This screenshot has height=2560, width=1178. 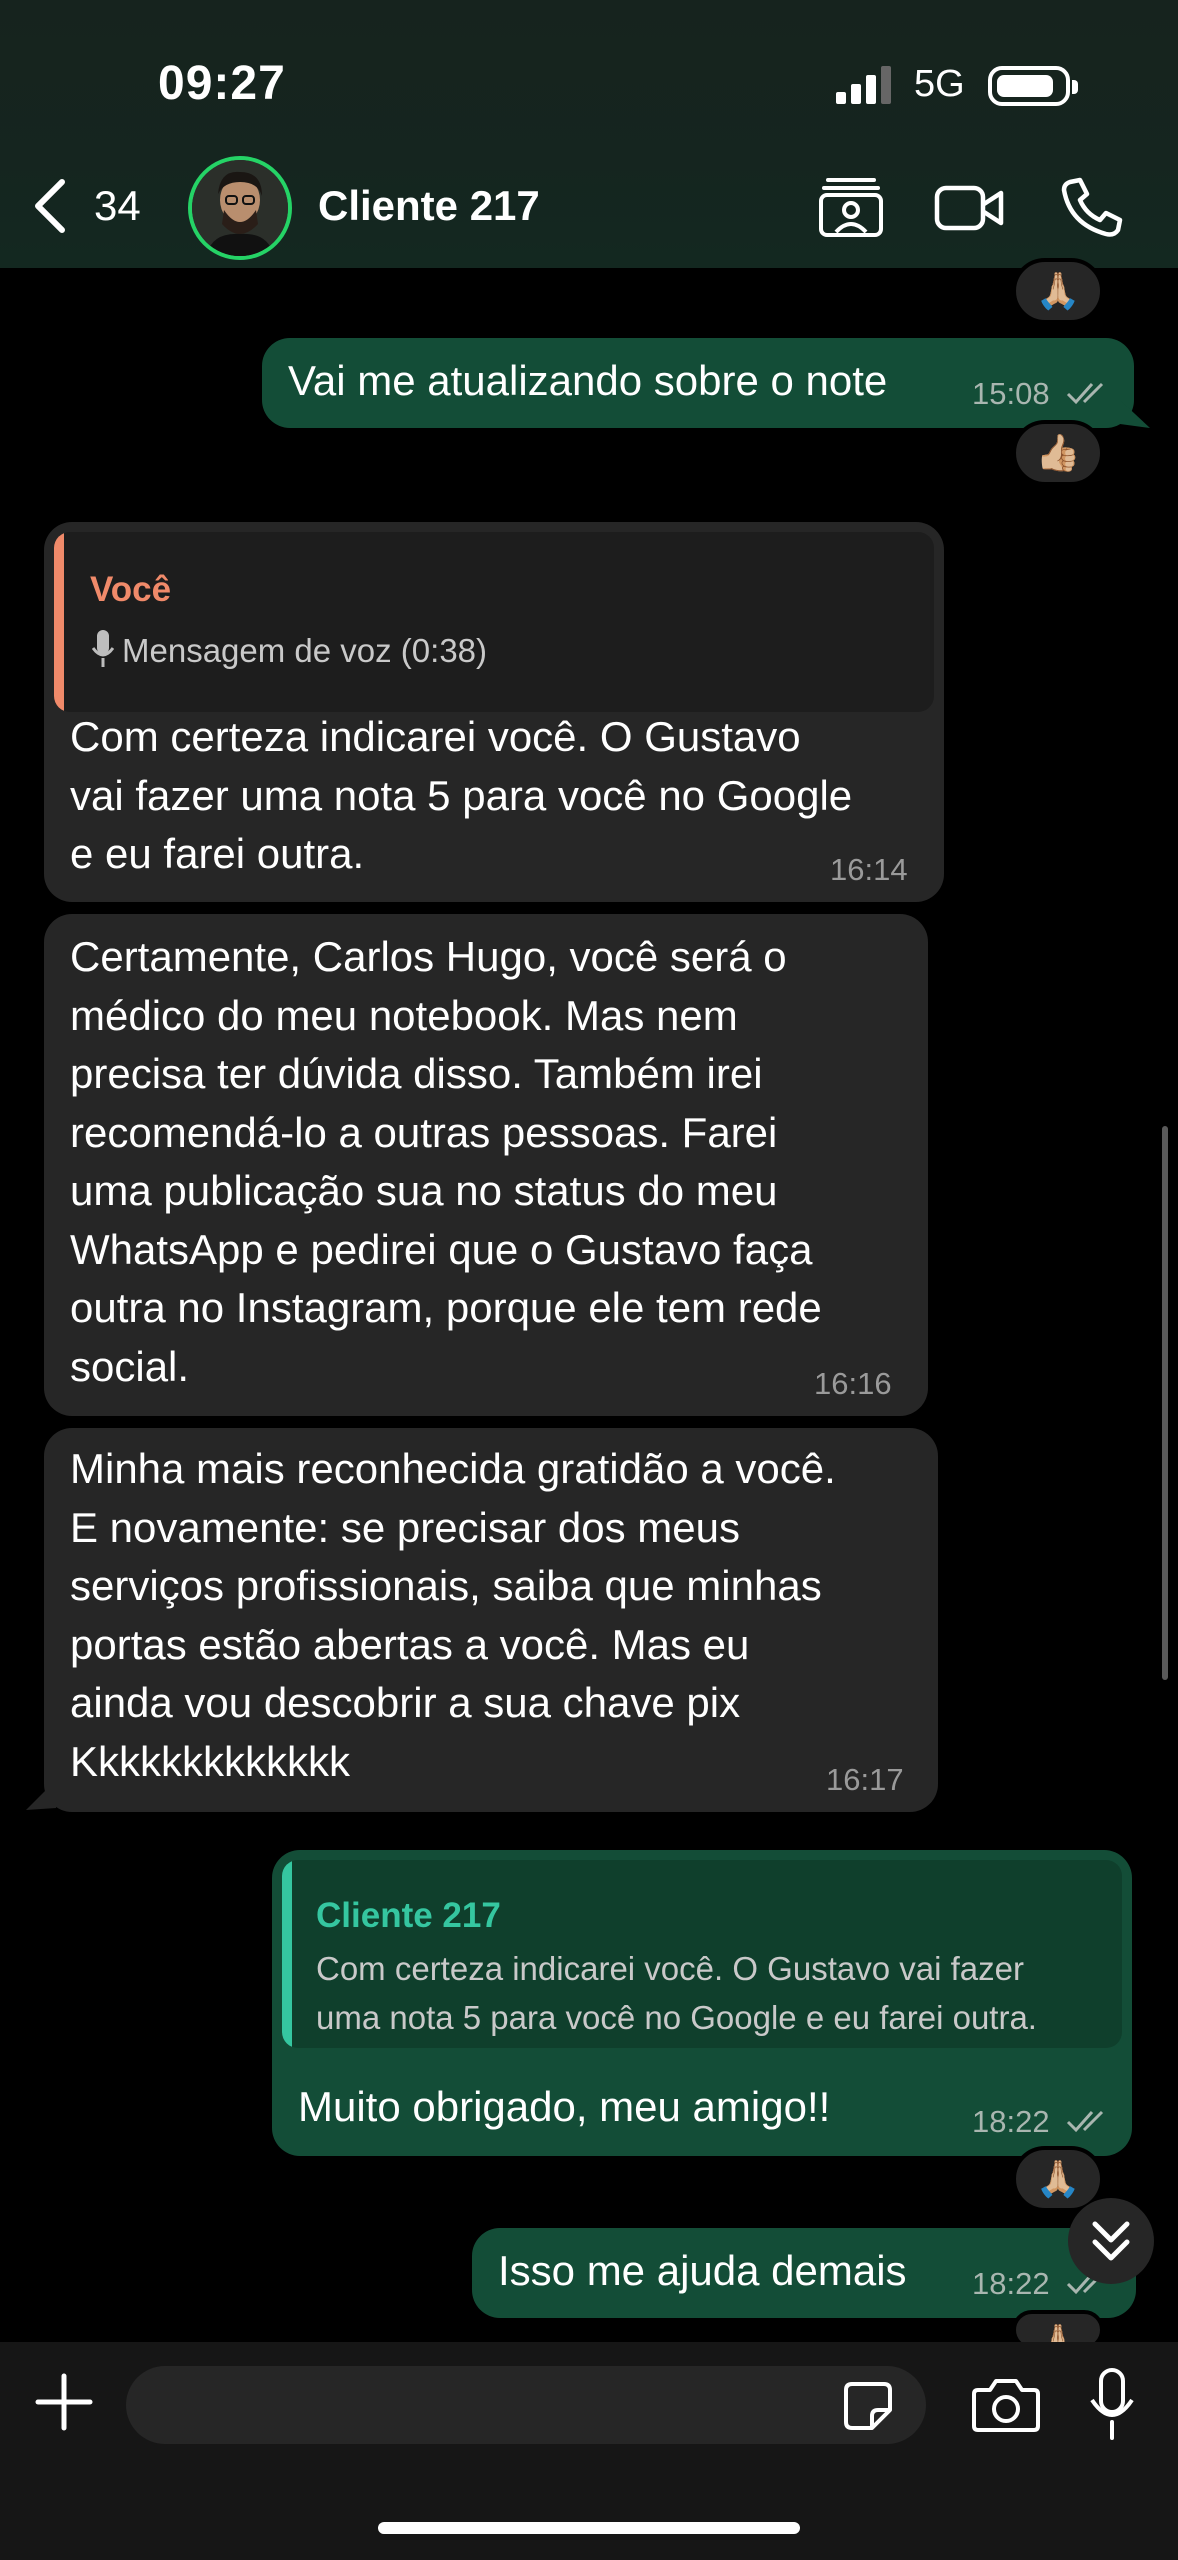 What do you see at coordinates (1006, 2404) in the screenshot?
I see `camera-icon` at bounding box center [1006, 2404].